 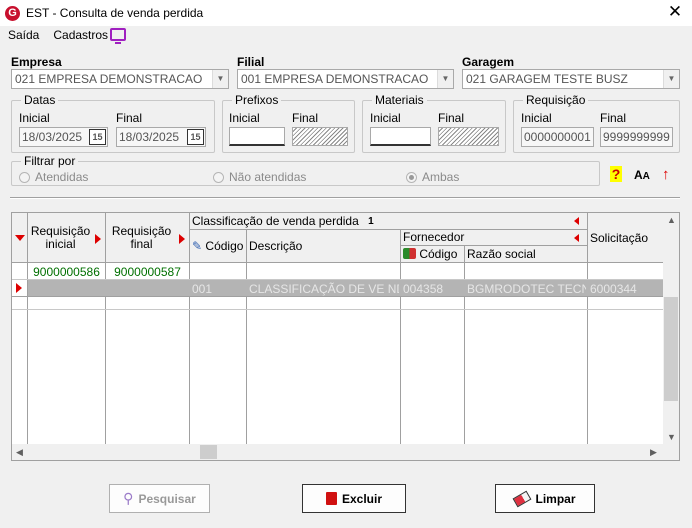 I want to click on search-icon: ⚲, so click(x=128, y=498).